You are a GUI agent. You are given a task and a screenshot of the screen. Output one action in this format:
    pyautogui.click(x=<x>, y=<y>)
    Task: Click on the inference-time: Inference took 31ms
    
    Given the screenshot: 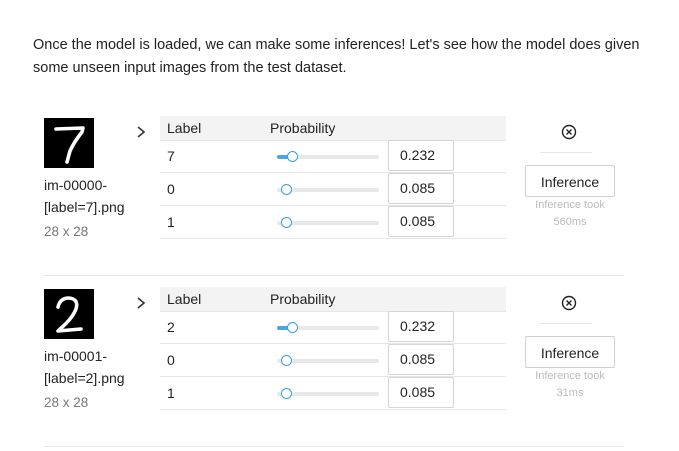 What is the action you would take?
    pyautogui.click(x=570, y=384)
    